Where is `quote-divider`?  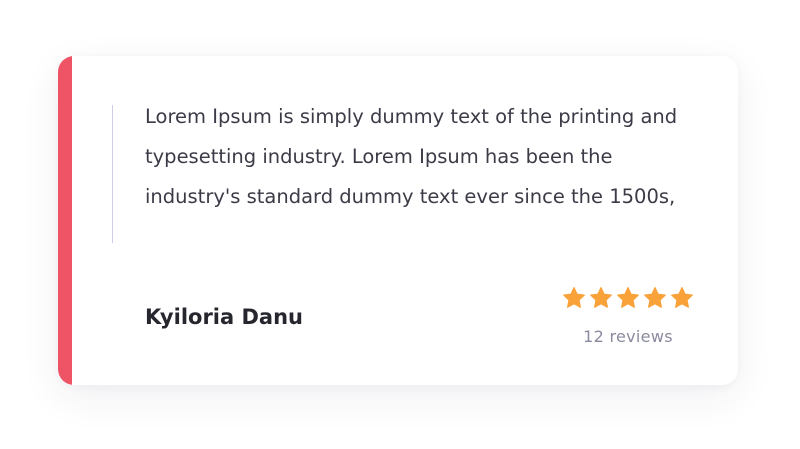 quote-divider is located at coordinates (112, 174).